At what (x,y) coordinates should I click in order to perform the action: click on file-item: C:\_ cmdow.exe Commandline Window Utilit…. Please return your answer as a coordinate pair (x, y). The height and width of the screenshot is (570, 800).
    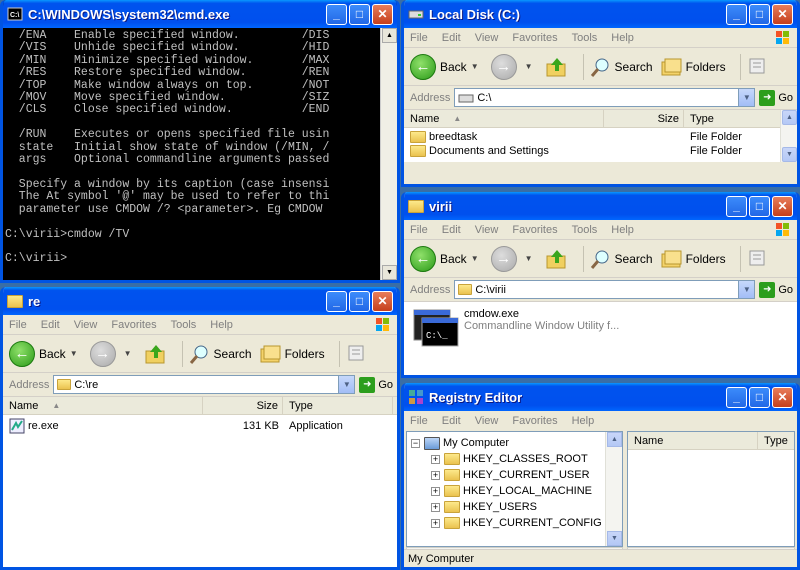
    Looking at the image, I should click on (515, 328).